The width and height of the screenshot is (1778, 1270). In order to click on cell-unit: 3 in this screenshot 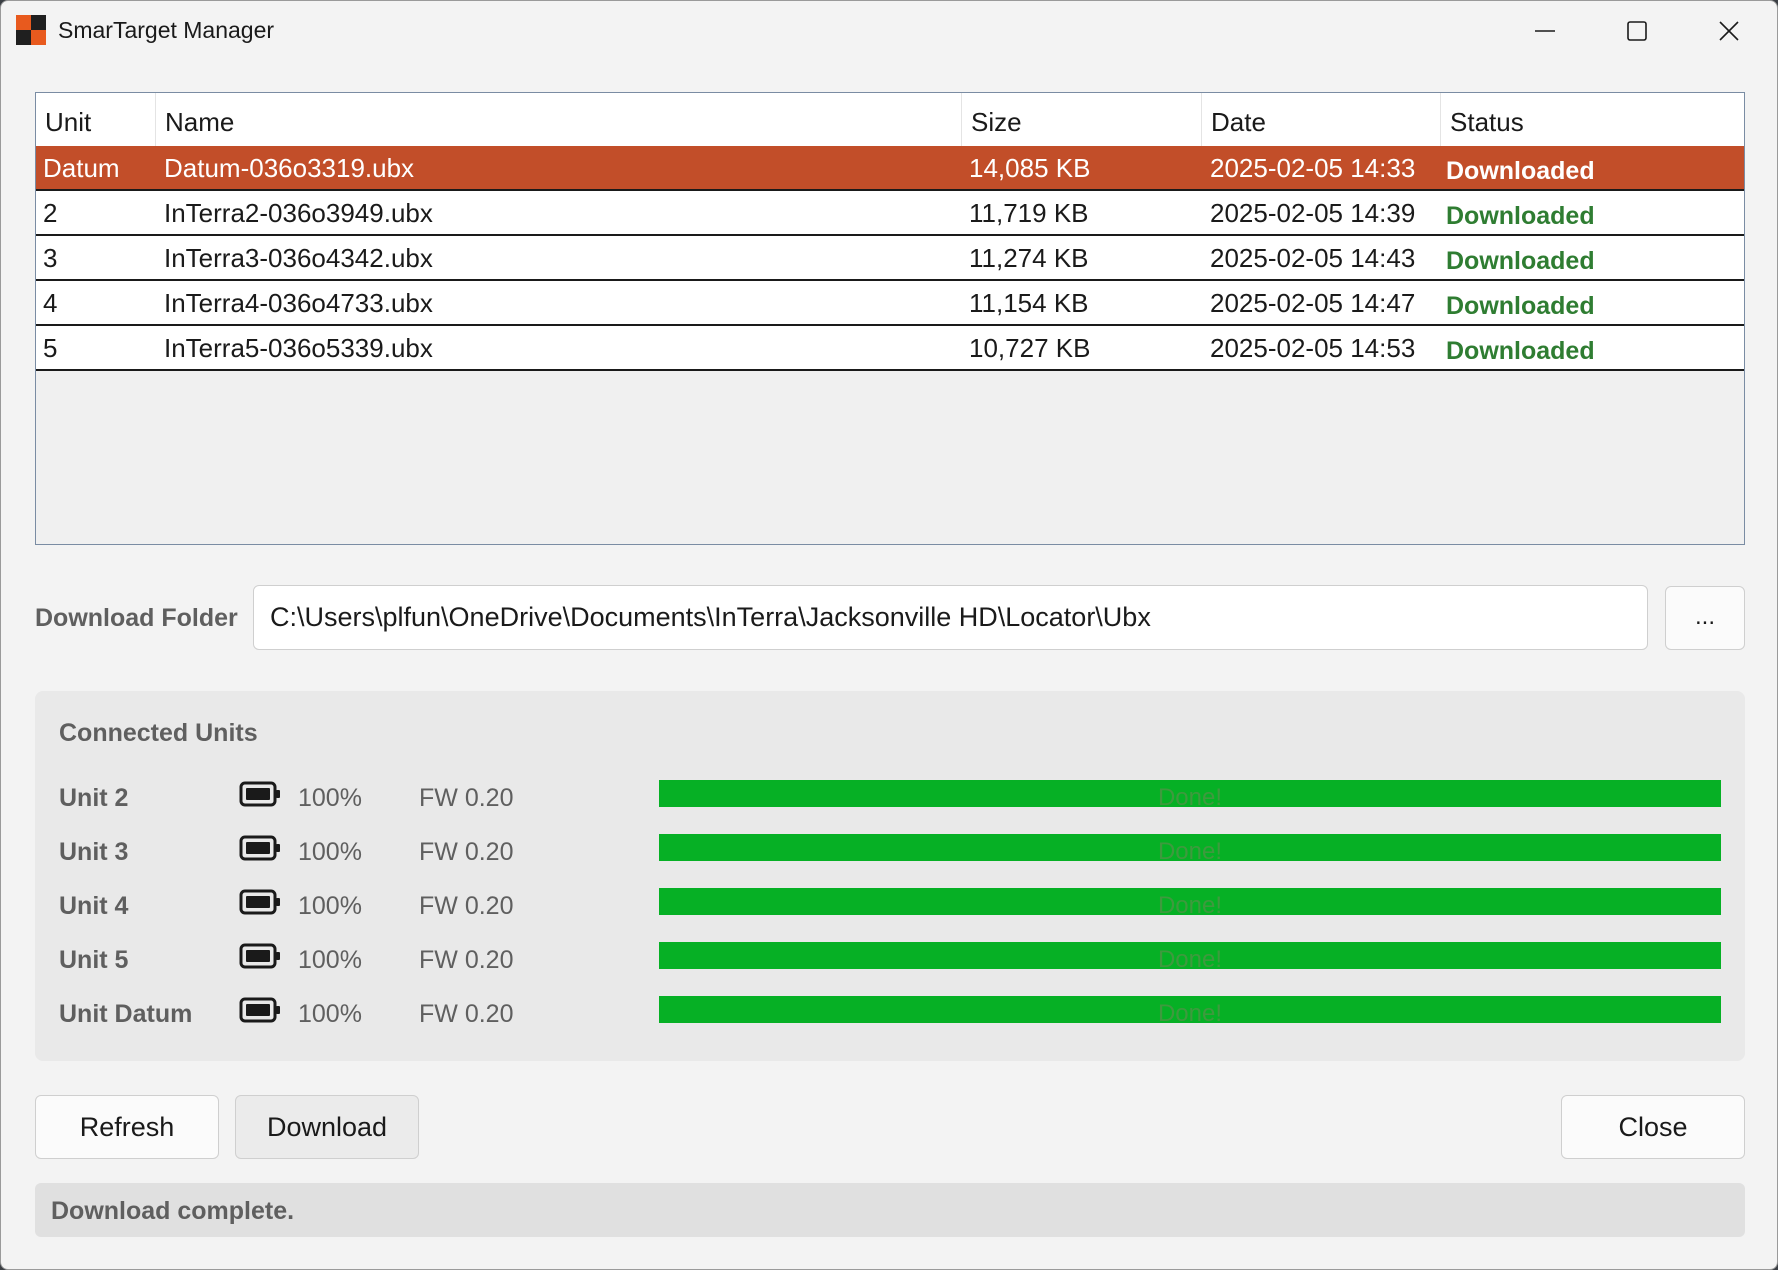, I will do `click(50, 258)`.